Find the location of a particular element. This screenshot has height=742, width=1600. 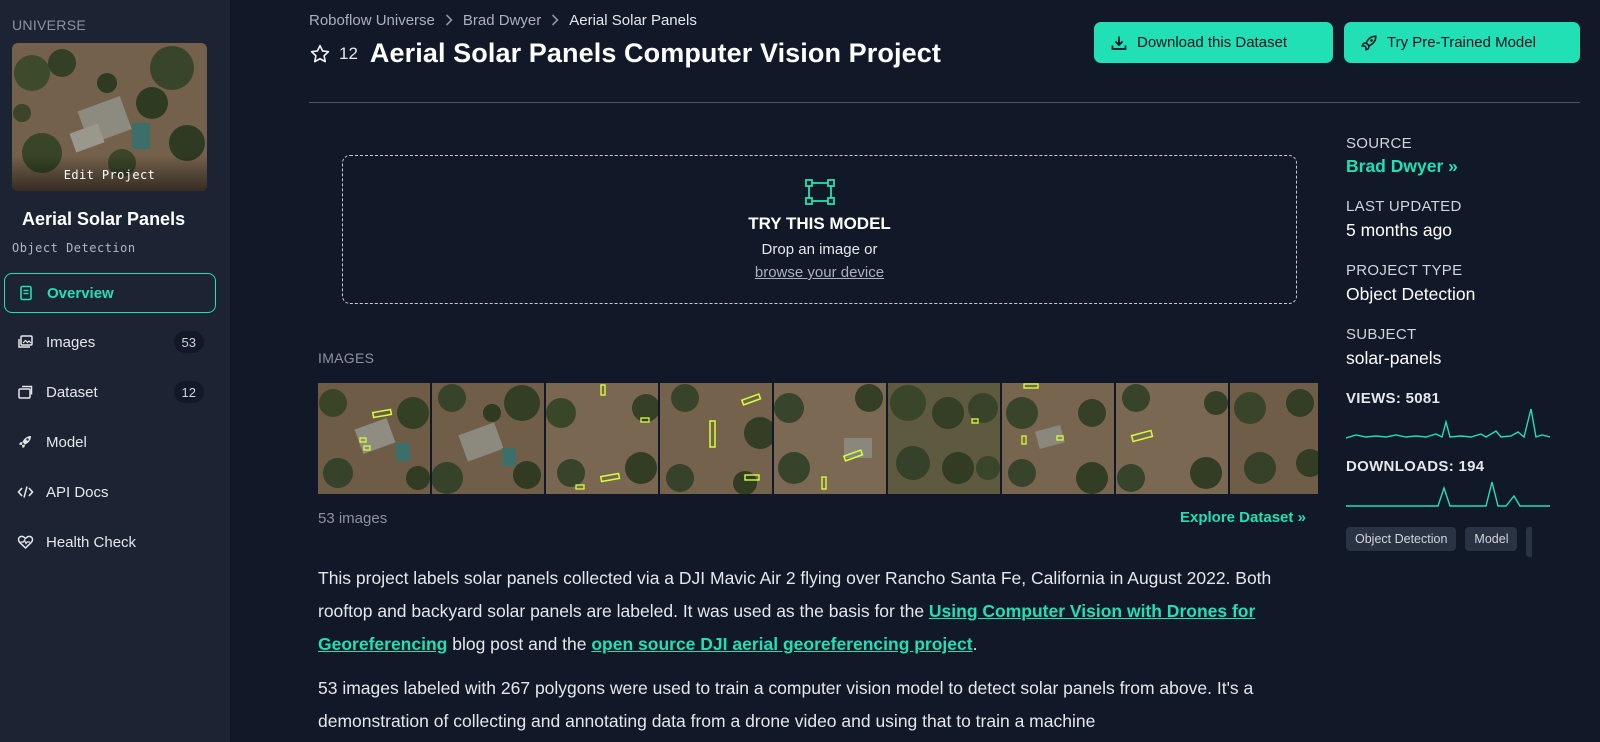

nav-item-label: Health Check is located at coordinates (91, 542).